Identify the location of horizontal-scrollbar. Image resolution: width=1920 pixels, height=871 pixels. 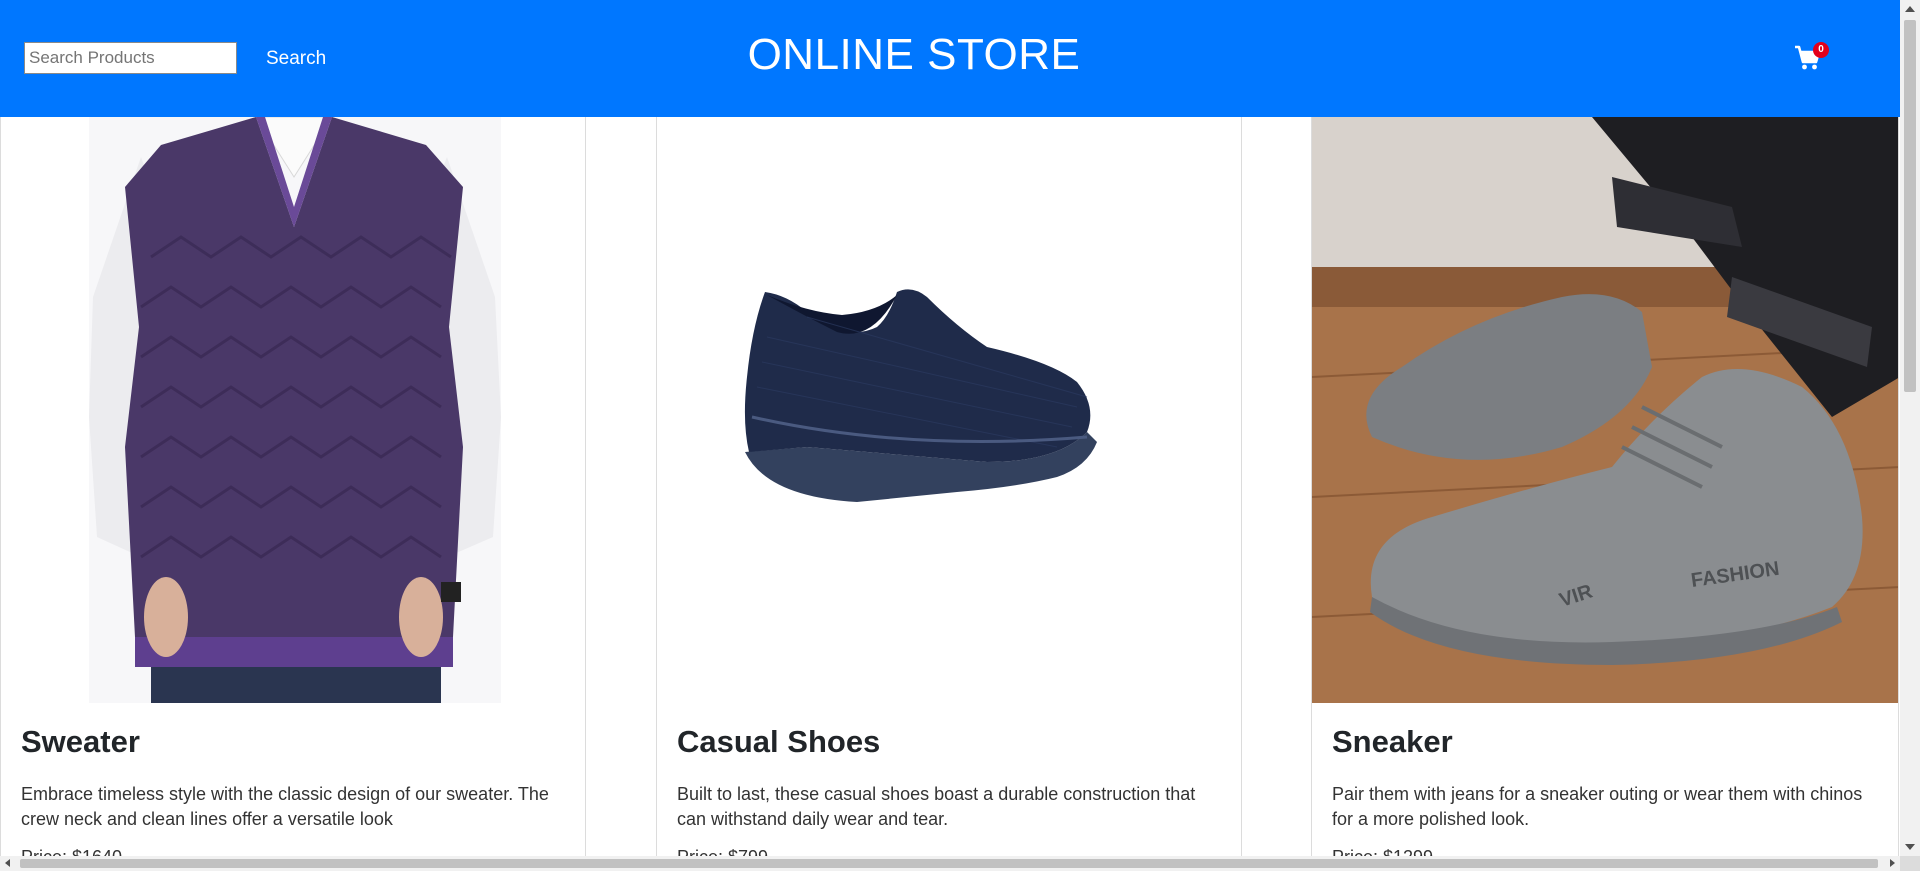
(950, 863).